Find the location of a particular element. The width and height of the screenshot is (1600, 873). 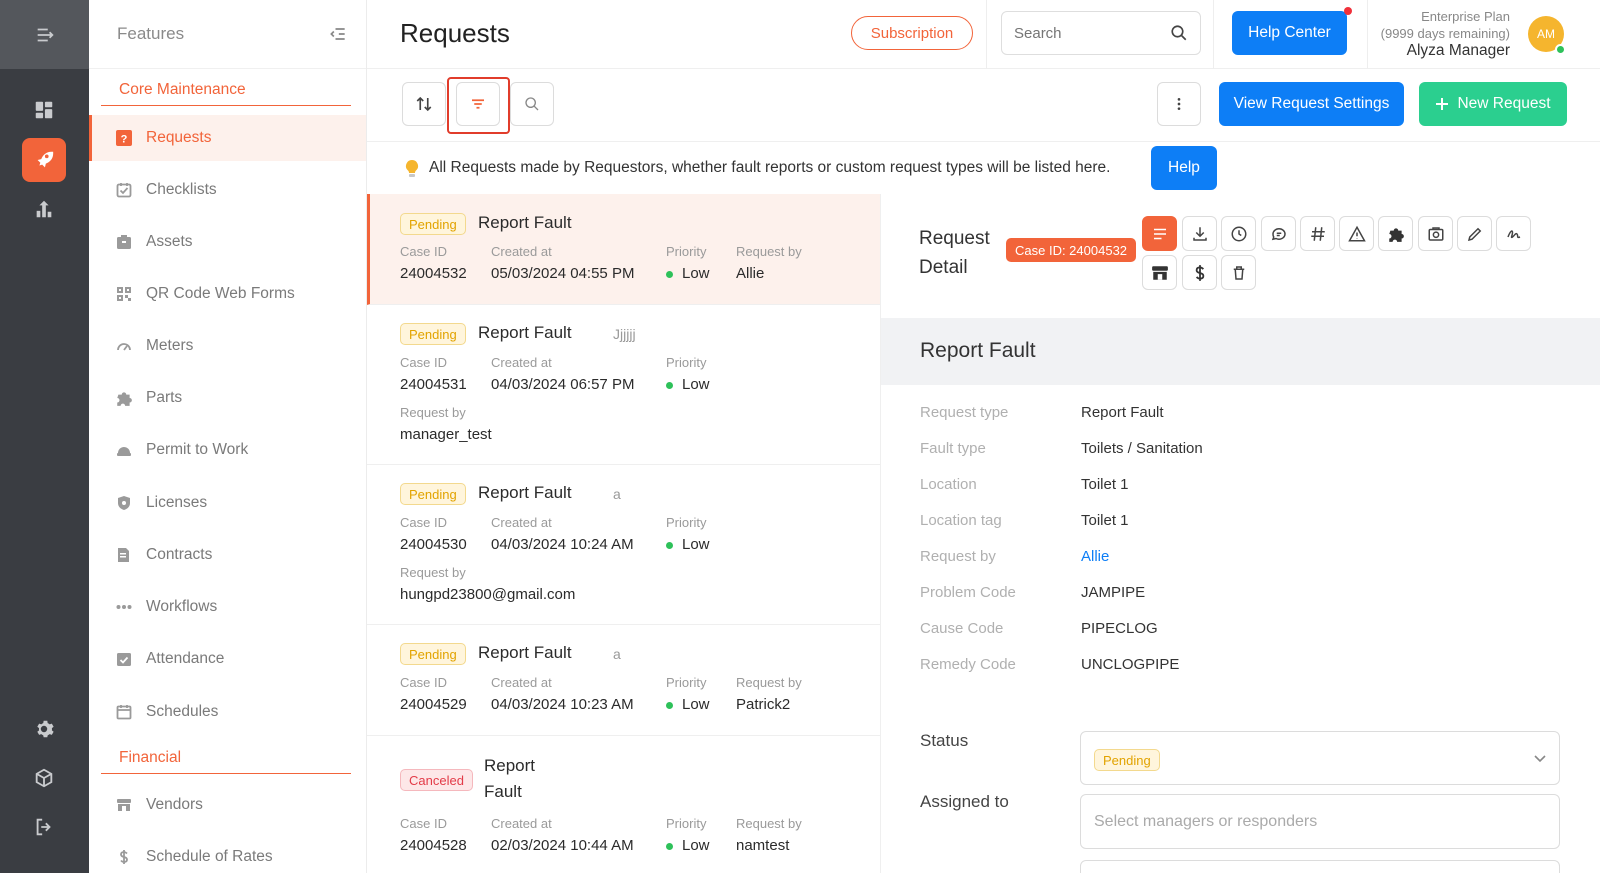

field-label: Request by is located at coordinates (958, 556).